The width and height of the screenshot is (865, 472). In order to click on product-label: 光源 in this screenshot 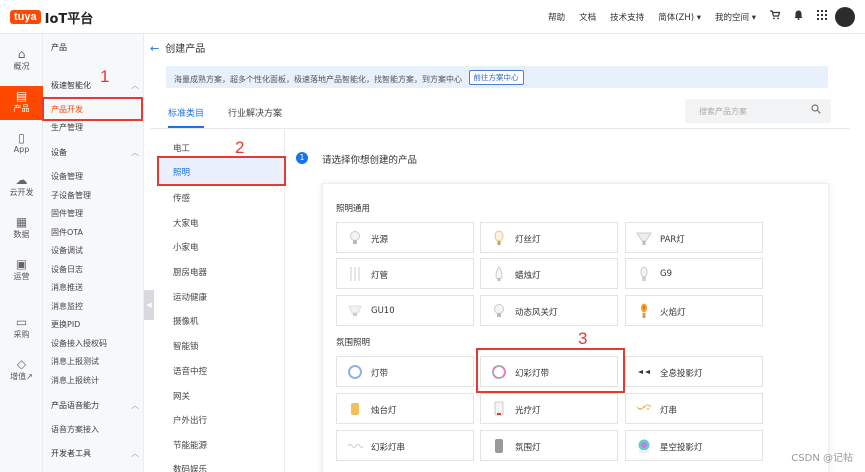, I will do `click(380, 240)`.